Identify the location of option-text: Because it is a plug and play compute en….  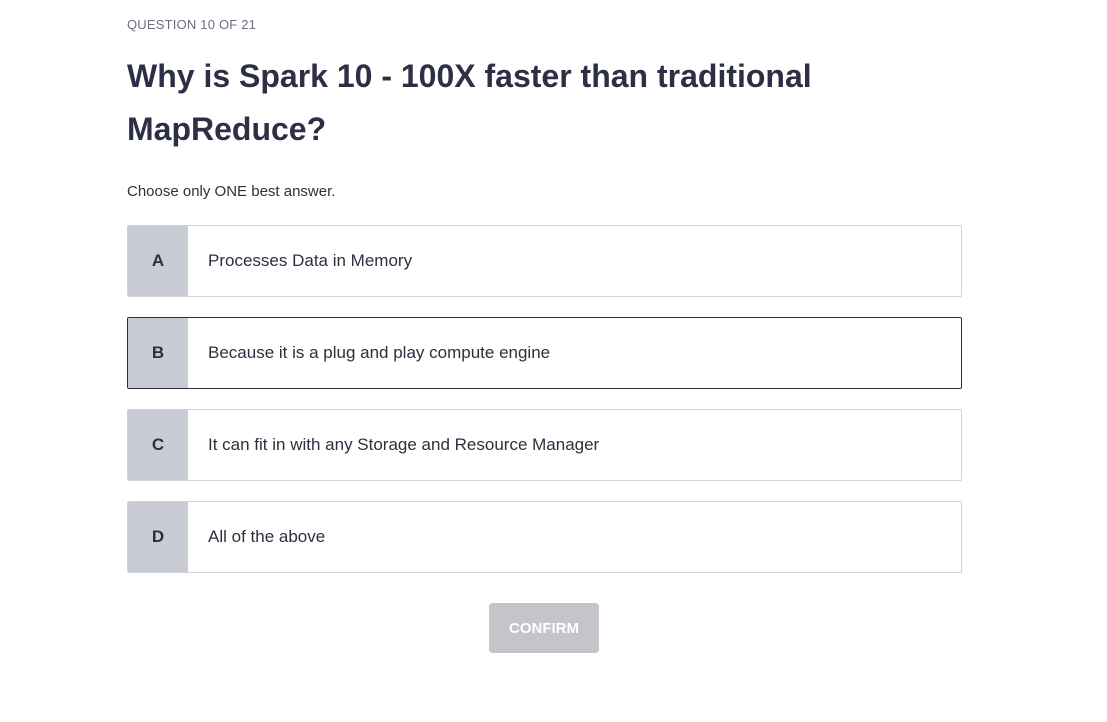
(379, 352).